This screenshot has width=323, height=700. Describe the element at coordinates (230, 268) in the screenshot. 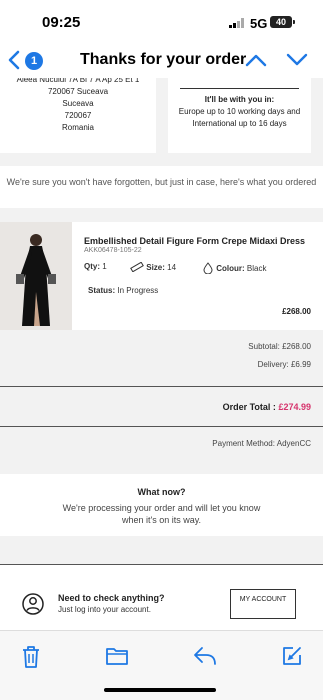

I see `colour-label: Colour:` at that location.